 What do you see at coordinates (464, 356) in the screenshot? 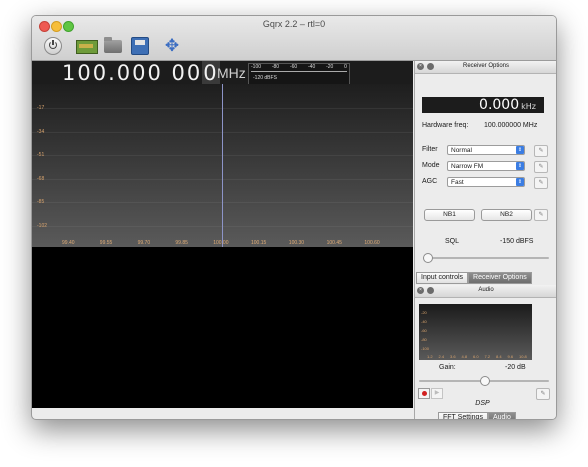
I see `audio-hz-label: 4.8` at bounding box center [464, 356].